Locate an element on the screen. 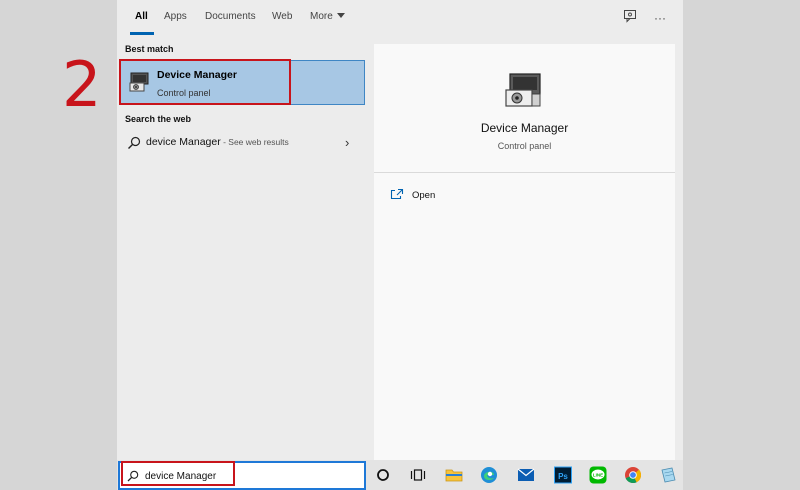 The width and height of the screenshot is (800, 490). tab-documents: Documents is located at coordinates (230, 16).